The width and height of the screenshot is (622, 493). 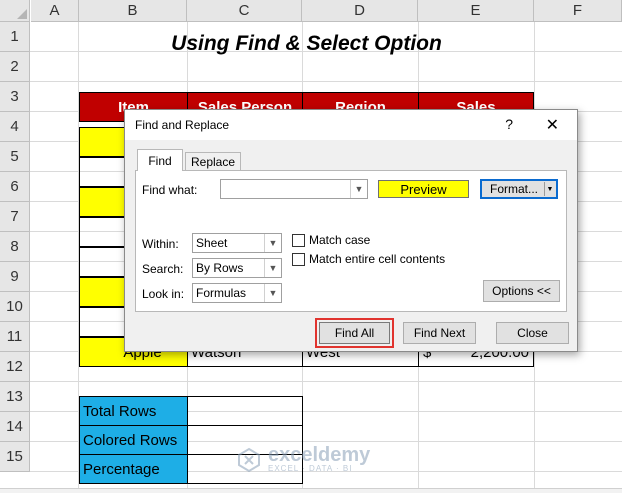 What do you see at coordinates (160, 160) in the screenshot?
I see `tab-find: Find` at bounding box center [160, 160].